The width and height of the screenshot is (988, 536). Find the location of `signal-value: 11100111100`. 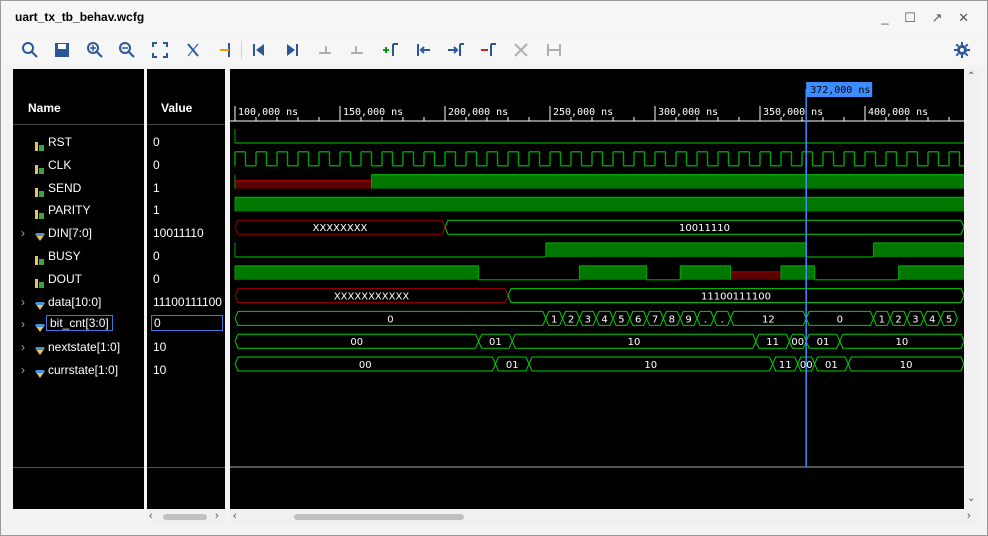

signal-value: 11100111100 is located at coordinates (187, 302).